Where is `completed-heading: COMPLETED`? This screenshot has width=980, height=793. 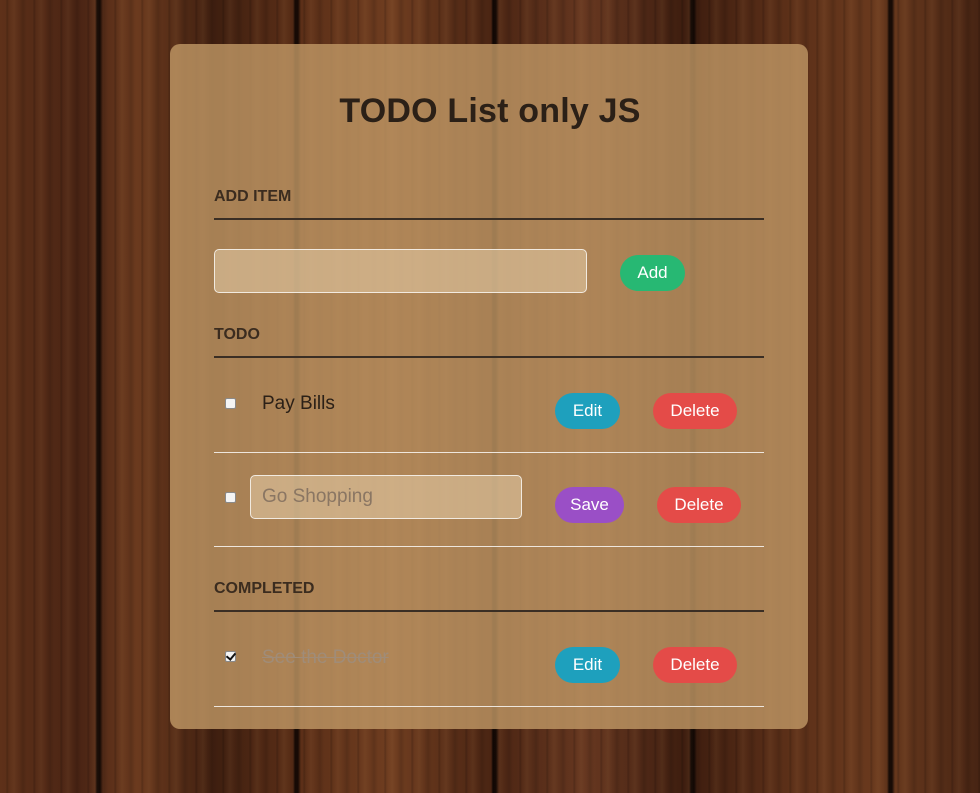
completed-heading: COMPLETED is located at coordinates (489, 596).